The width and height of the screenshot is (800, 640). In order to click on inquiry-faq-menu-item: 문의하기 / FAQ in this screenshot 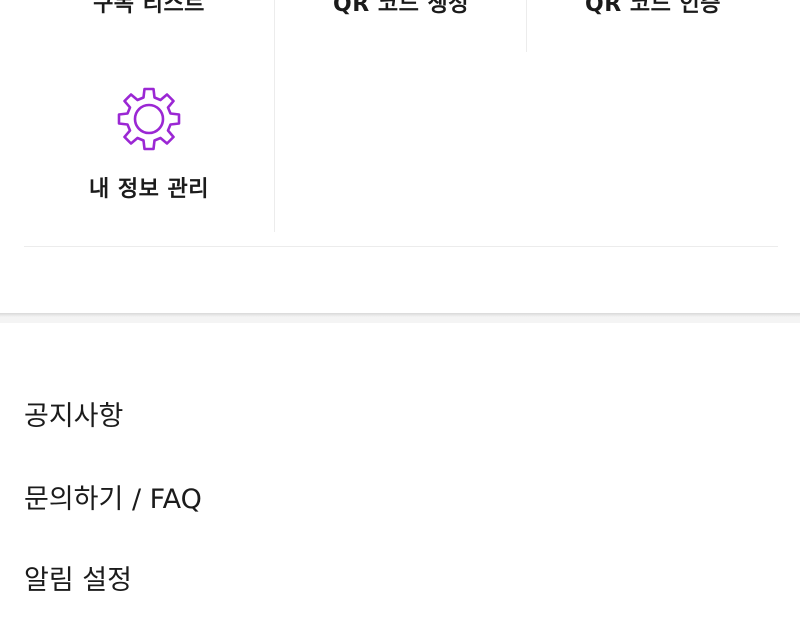, I will do `click(113, 496)`.